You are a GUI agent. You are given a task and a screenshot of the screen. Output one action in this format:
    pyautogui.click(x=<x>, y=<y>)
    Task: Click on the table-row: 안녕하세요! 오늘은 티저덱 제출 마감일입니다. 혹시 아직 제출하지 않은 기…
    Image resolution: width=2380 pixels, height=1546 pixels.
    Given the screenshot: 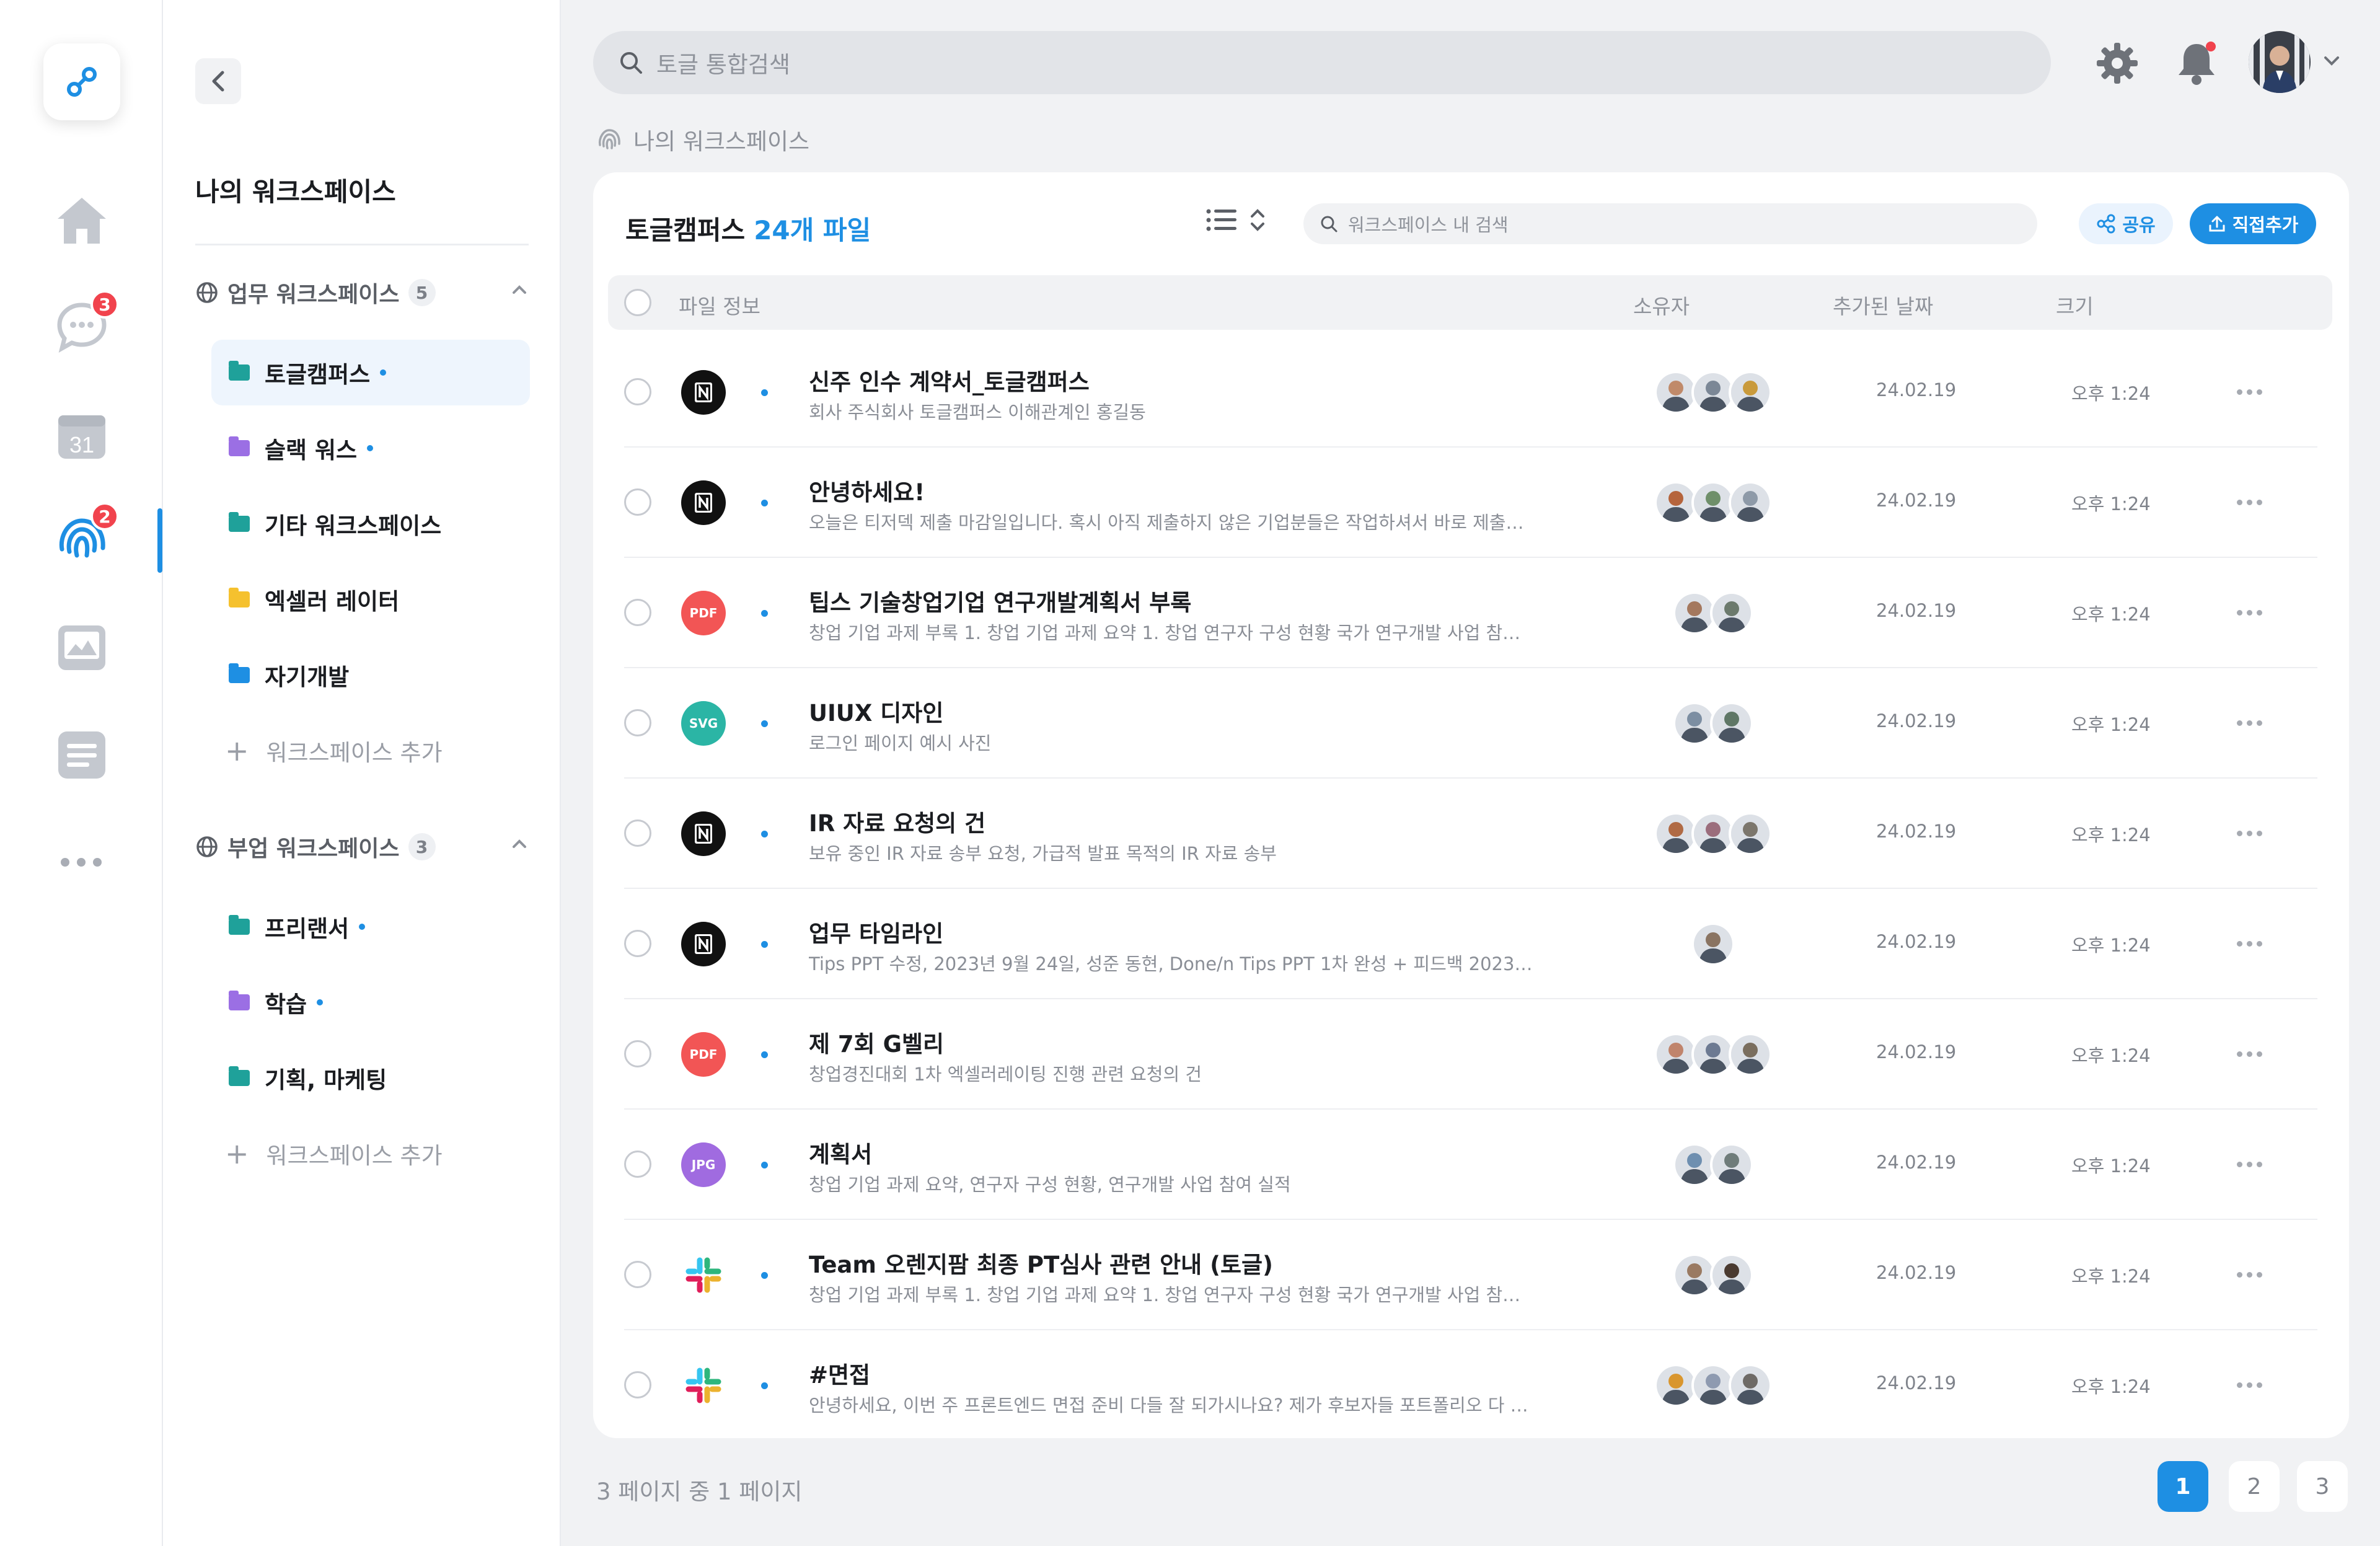 What is the action you would take?
    pyautogui.click(x=1470, y=503)
    